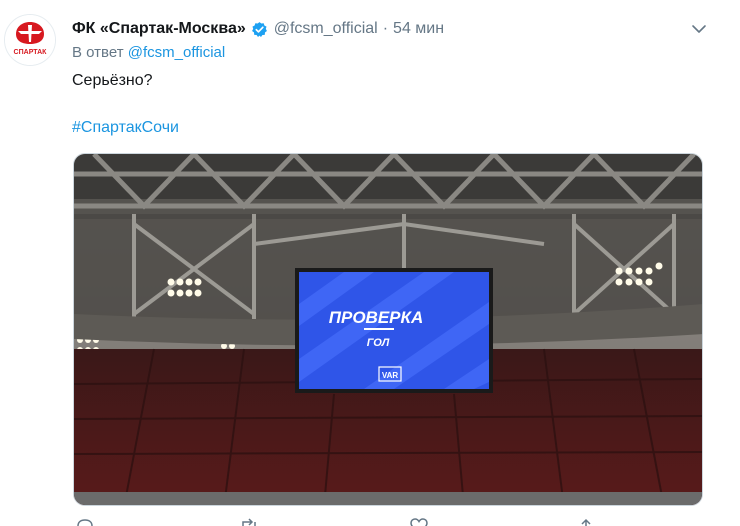 The image size is (740, 526). I want to click on reply-prefix: В ответ, so click(98, 52).